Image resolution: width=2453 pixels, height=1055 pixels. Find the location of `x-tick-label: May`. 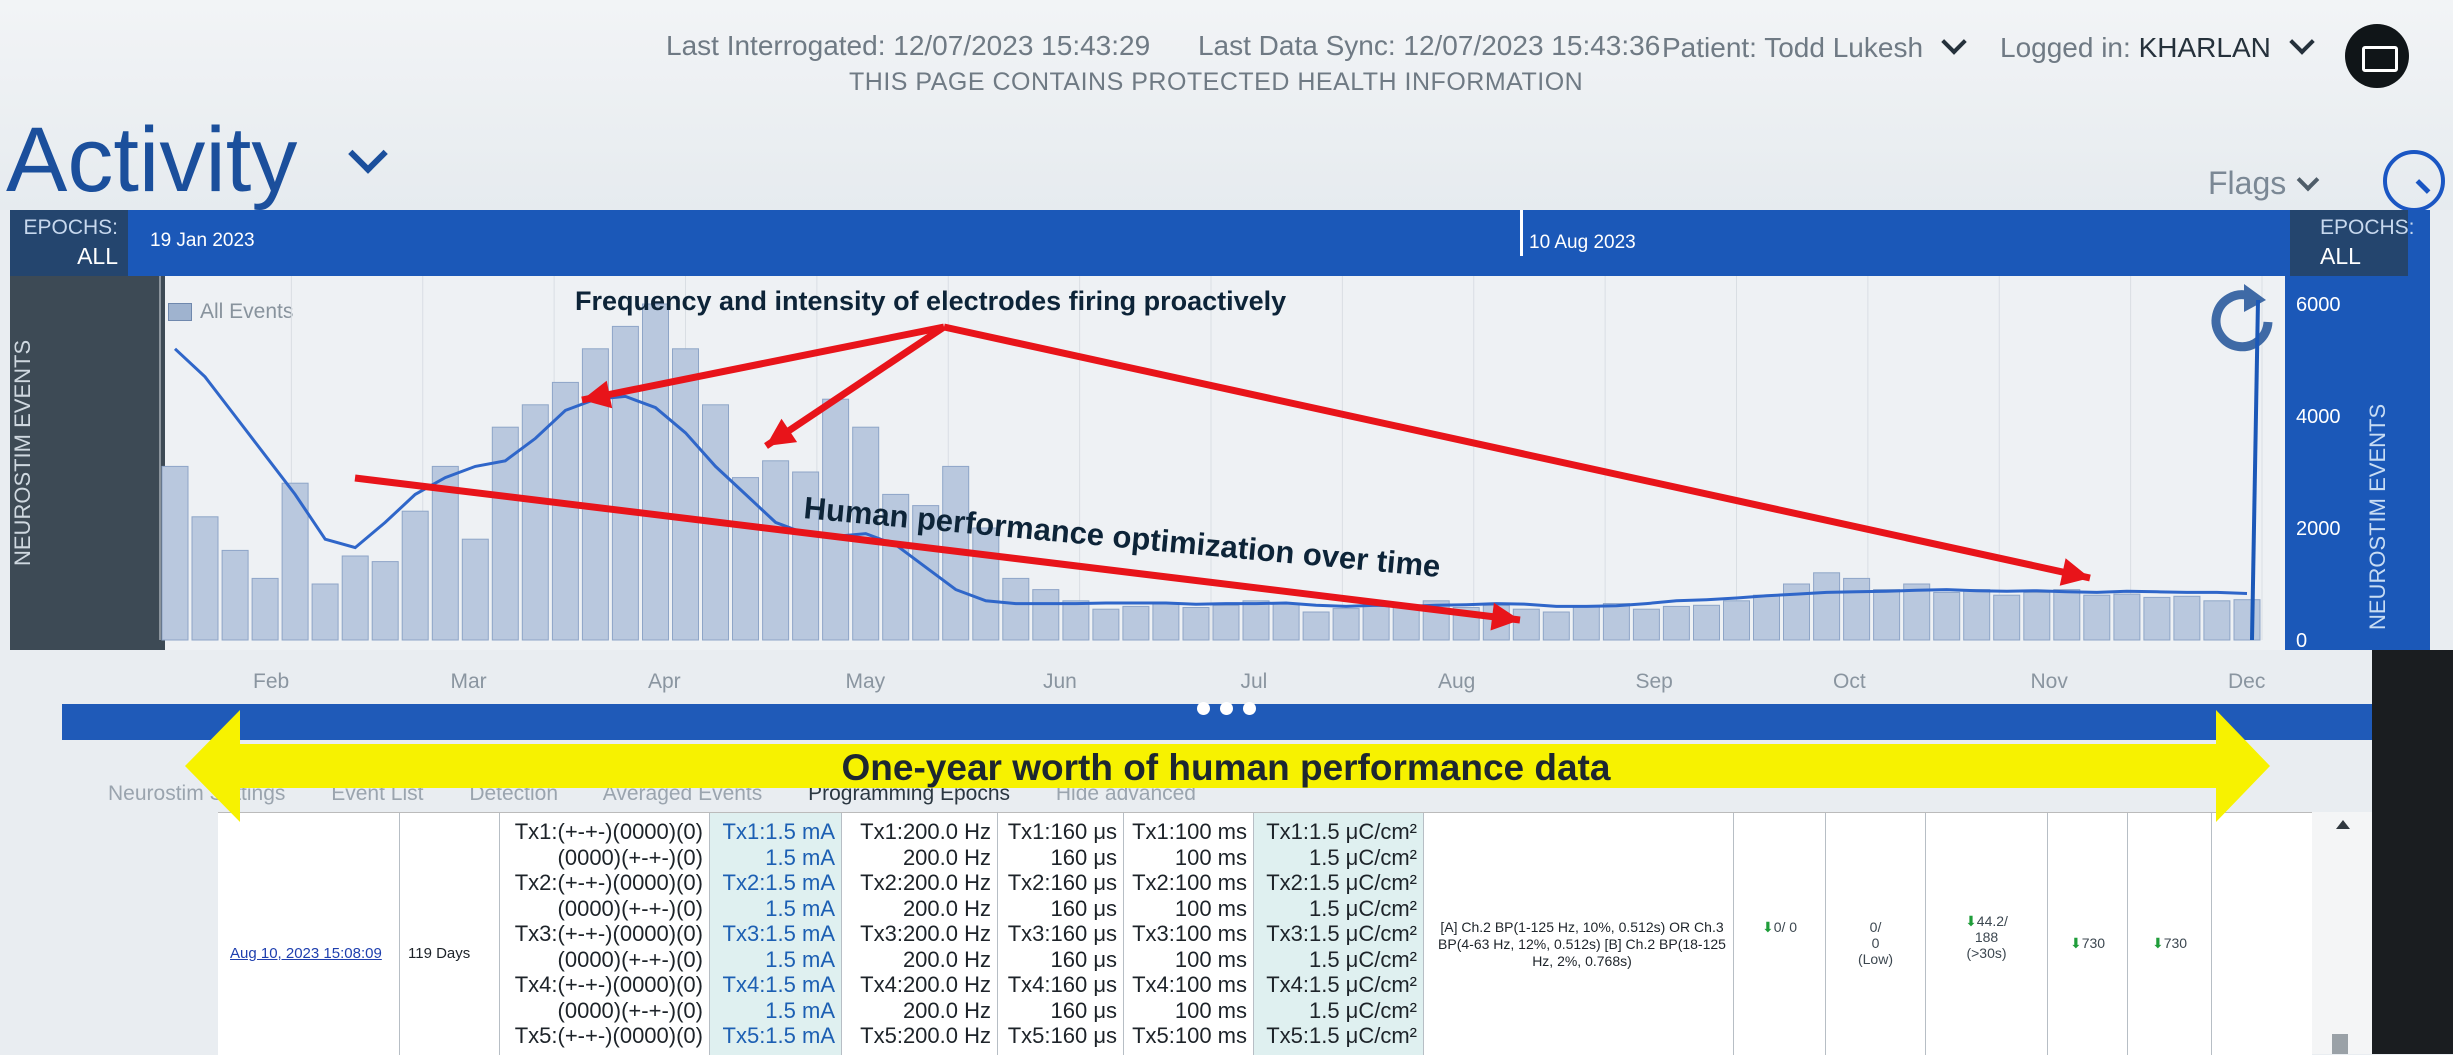

x-tick-label: May is located at coordinates (866, 681).